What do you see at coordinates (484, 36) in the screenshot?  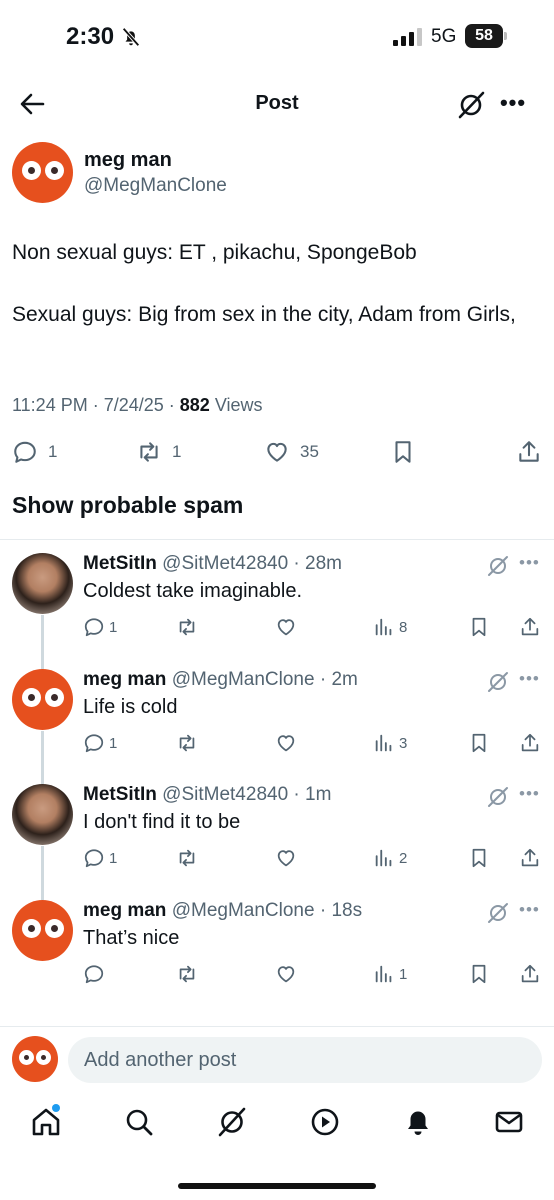 I see `battery-level: 58` at bounding box center [484, 36].